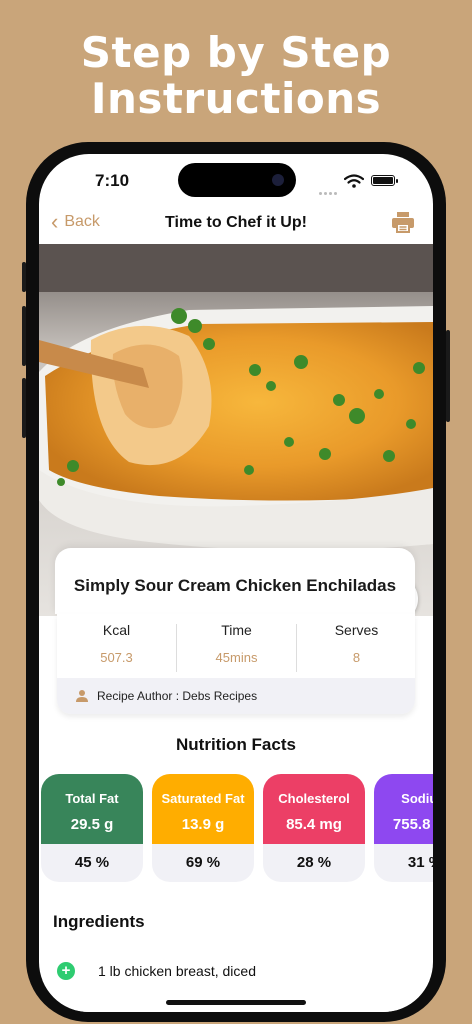  Describe the element at coordinates (314, 824) in the screenshot. I see `nutrient-amount: 85.4 mg` at that location.